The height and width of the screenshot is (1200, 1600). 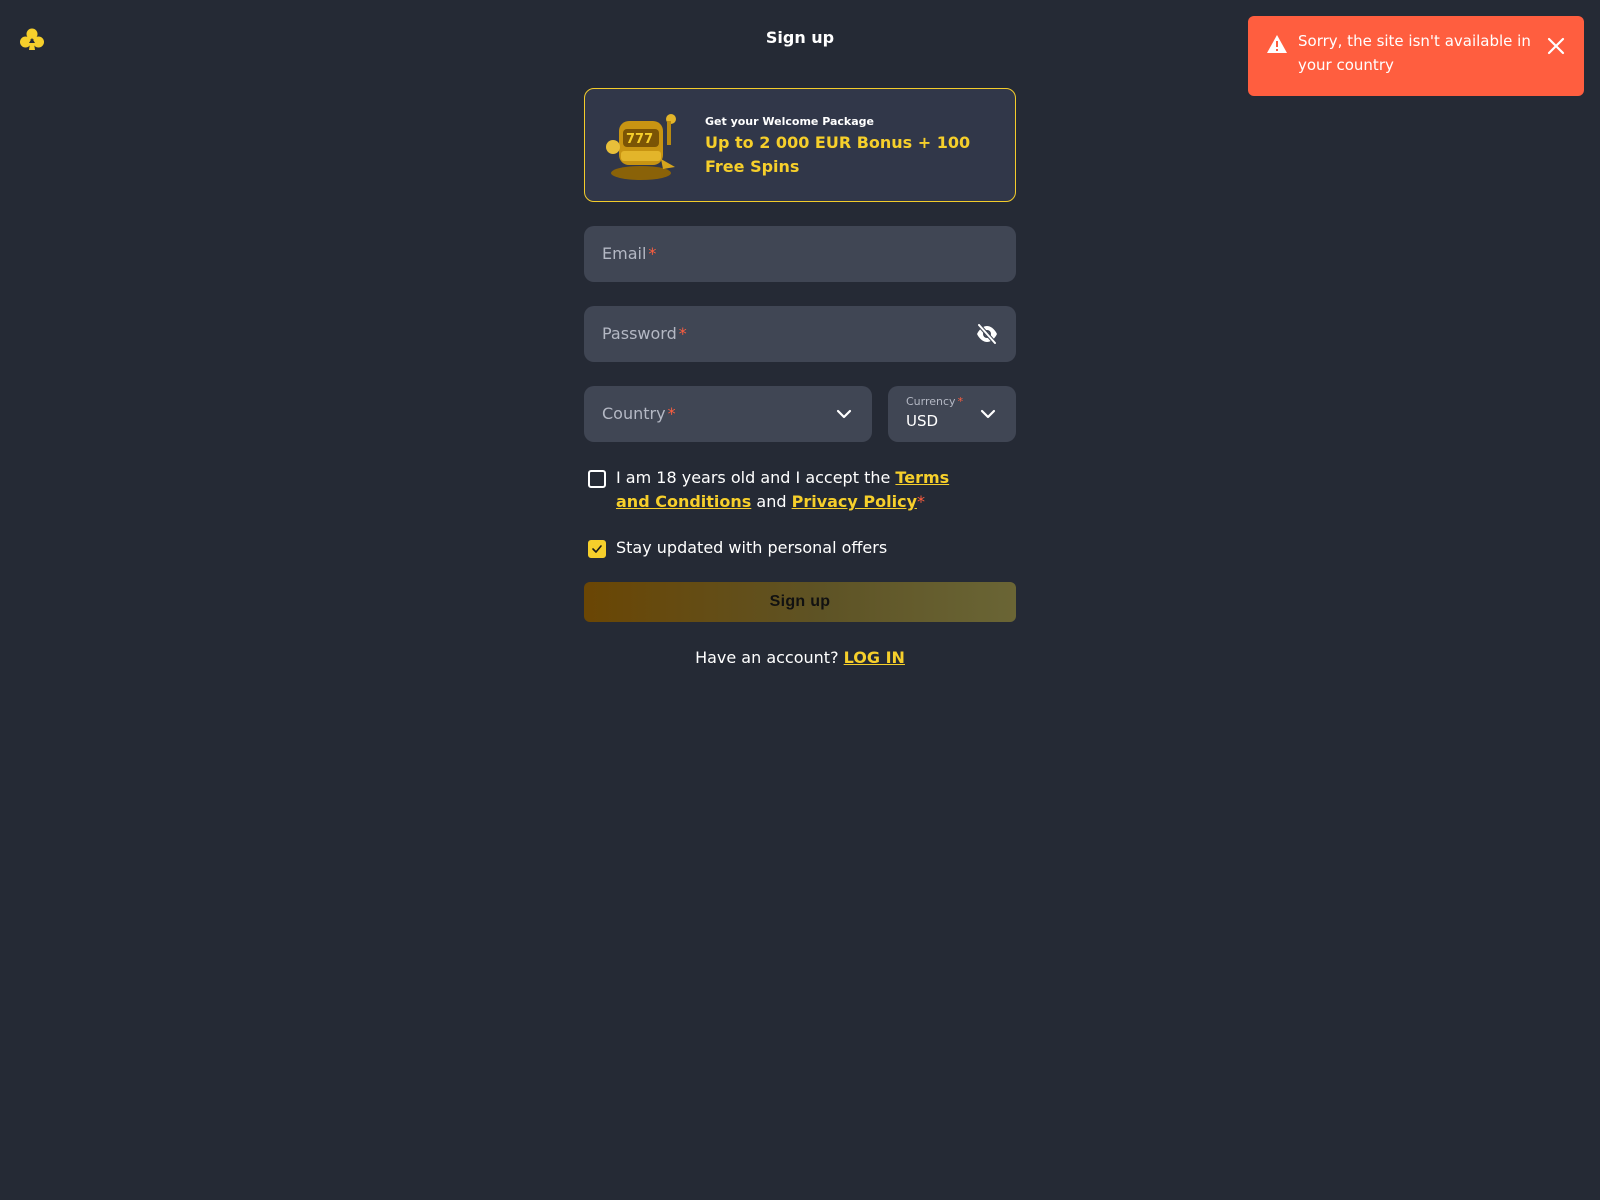 What do you see at coordinates (1556, 46) in the screenshot?
I see `close-icon` at bounding box center [1556, 46].